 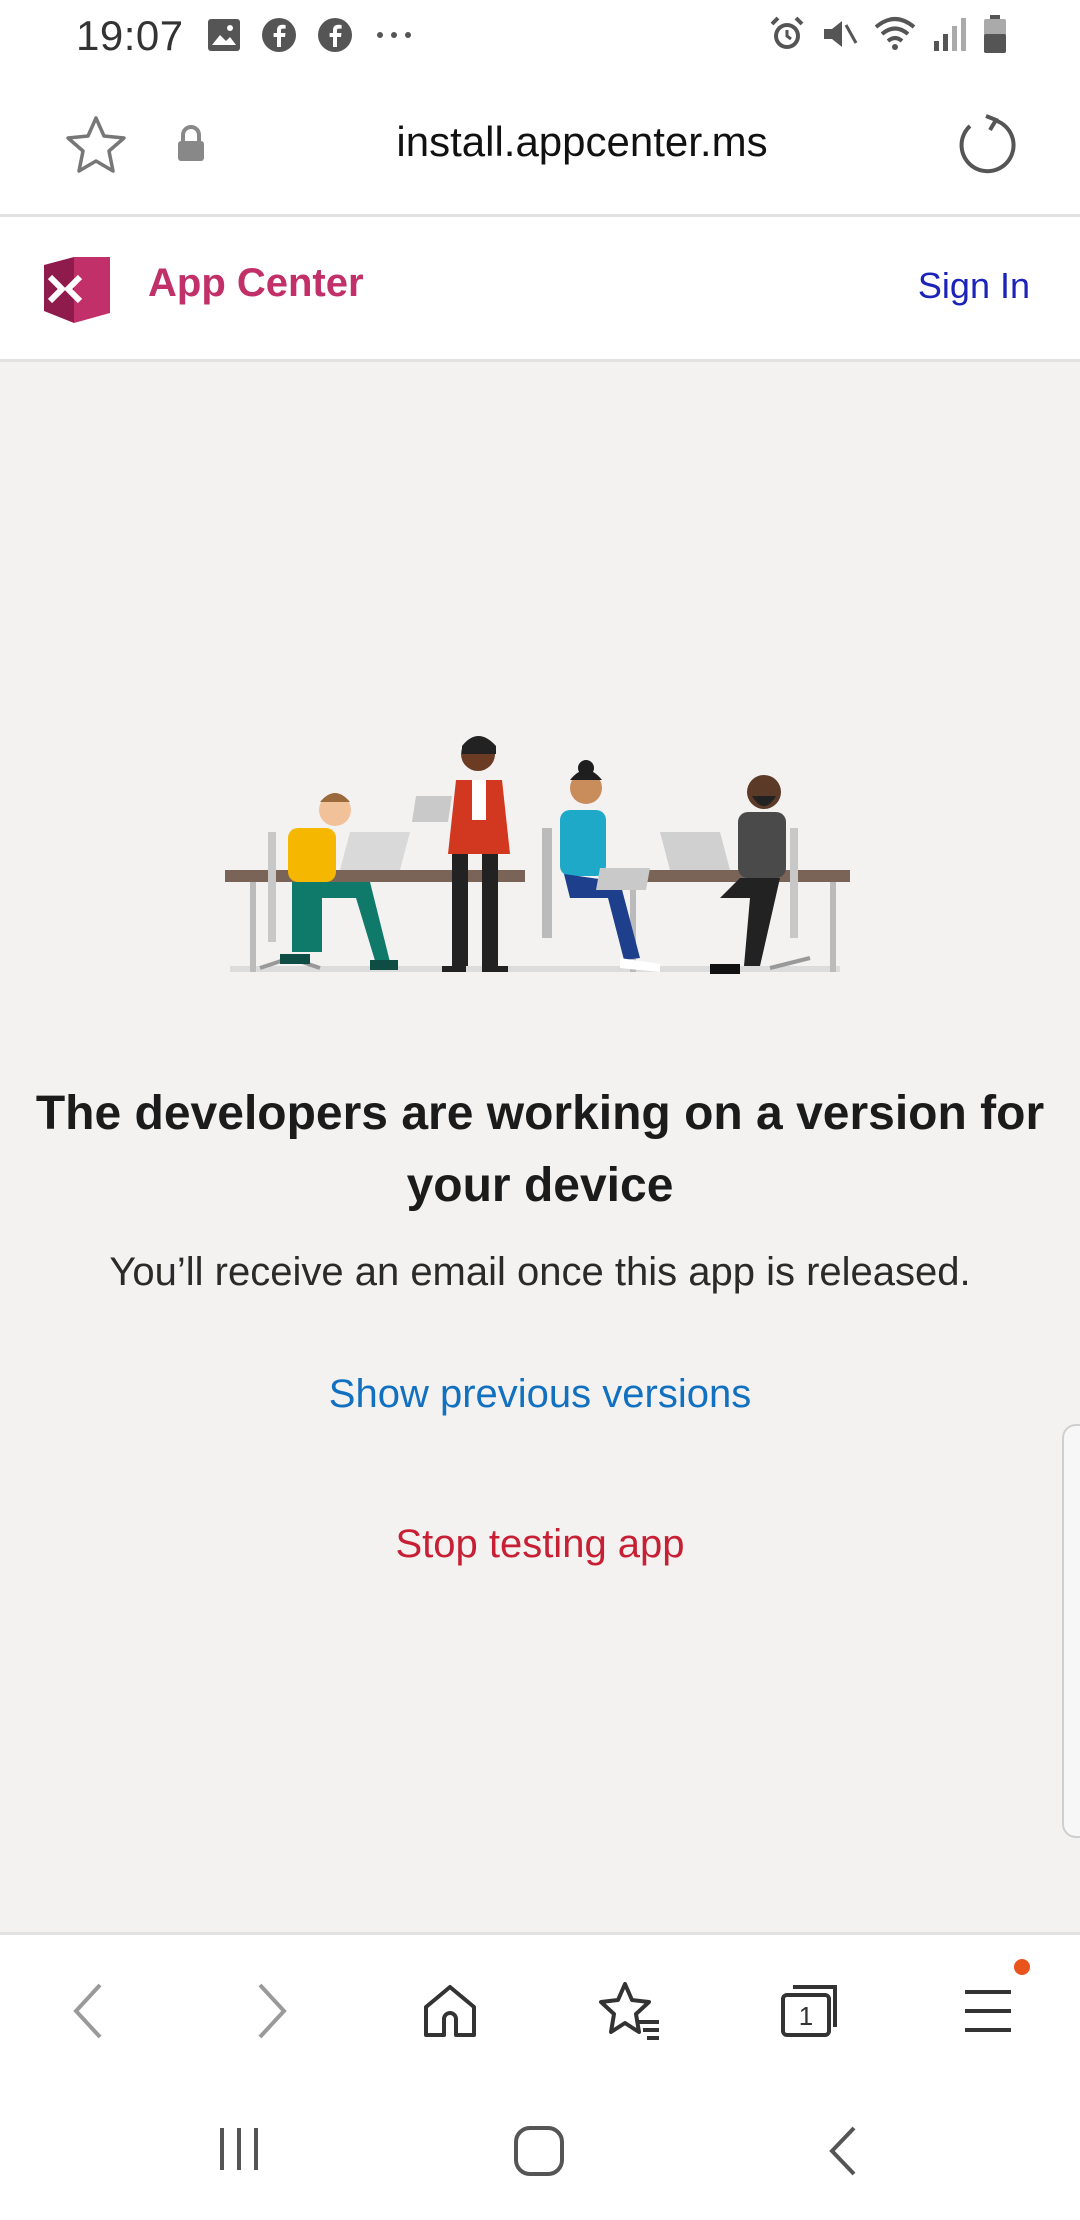 What do you see at coordinates (1022, 1967) in the screenshot?
I see `menu-notification-dot` at bounding box center [1022, 1967].